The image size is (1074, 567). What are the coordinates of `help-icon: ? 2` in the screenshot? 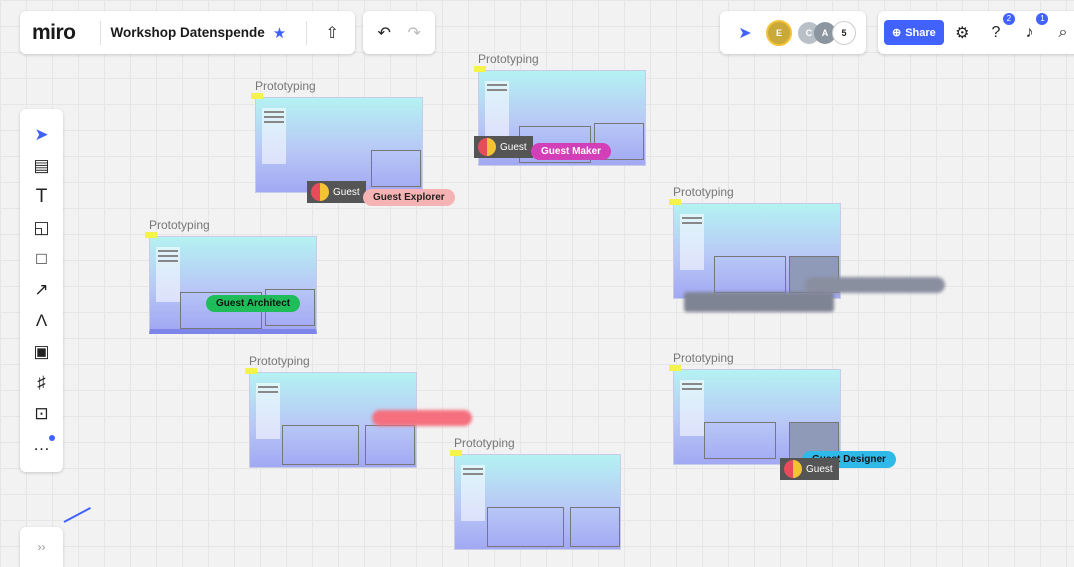 It's located at (998, 30).